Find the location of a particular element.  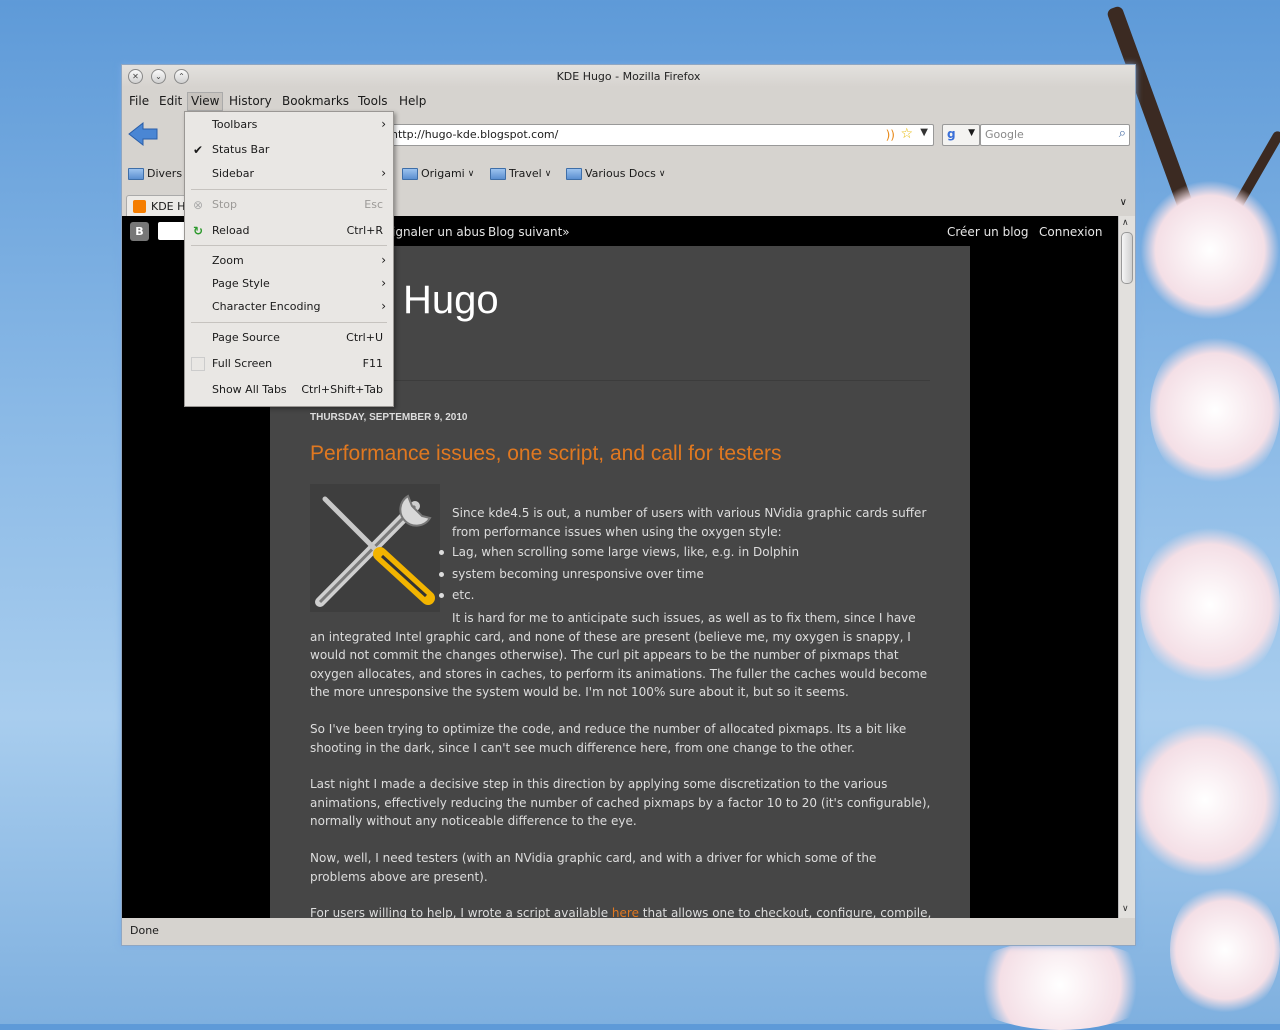

menu-item-label: Zoom is located at coordinates (228, 260).